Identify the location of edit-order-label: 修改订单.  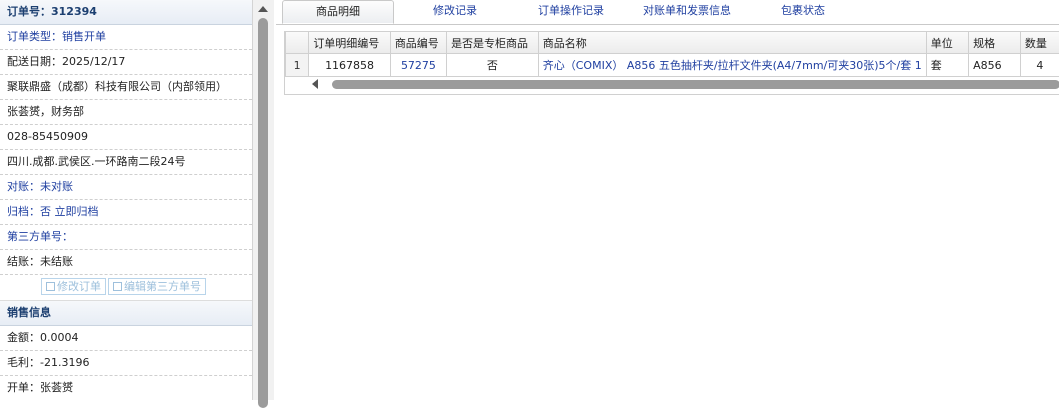
(79, 286).